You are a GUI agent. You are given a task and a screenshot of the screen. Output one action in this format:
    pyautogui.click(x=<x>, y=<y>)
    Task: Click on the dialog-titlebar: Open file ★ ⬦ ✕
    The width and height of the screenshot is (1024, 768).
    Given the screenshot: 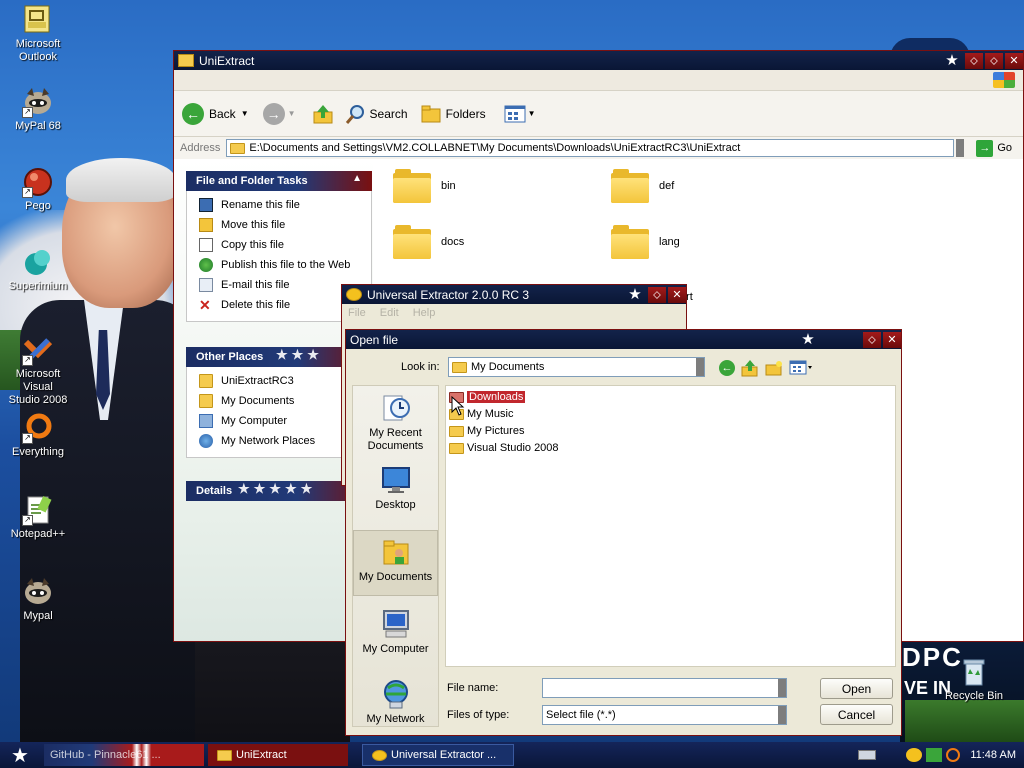 What is the action you would take?
    pyautogui.click(x=623, y=339)
    